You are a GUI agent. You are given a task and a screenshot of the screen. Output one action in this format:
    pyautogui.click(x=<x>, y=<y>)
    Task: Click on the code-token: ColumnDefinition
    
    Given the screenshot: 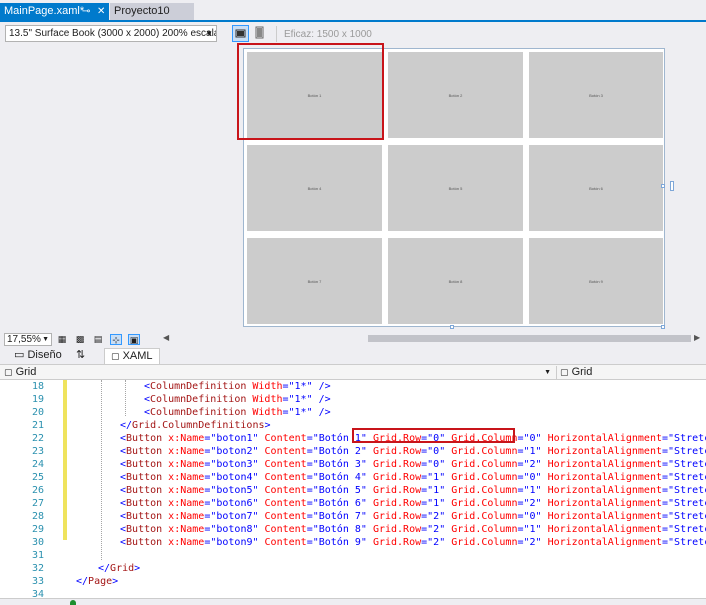 What is the action you would take?
    pyautogui.click(x=198, y=386)
    